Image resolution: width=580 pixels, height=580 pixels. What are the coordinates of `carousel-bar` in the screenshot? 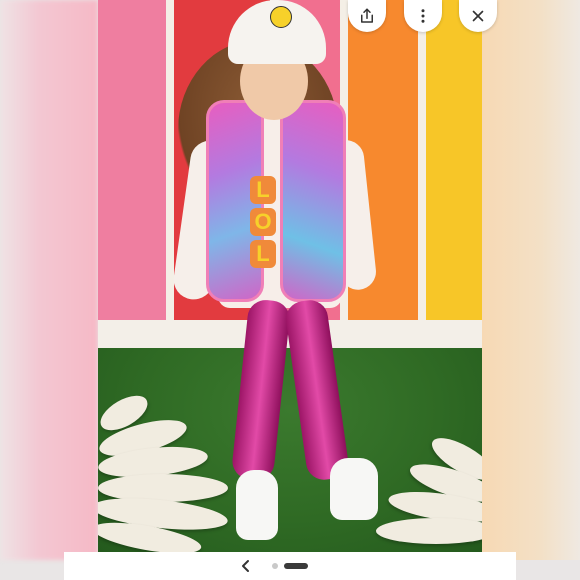 It's located at (290, 566).